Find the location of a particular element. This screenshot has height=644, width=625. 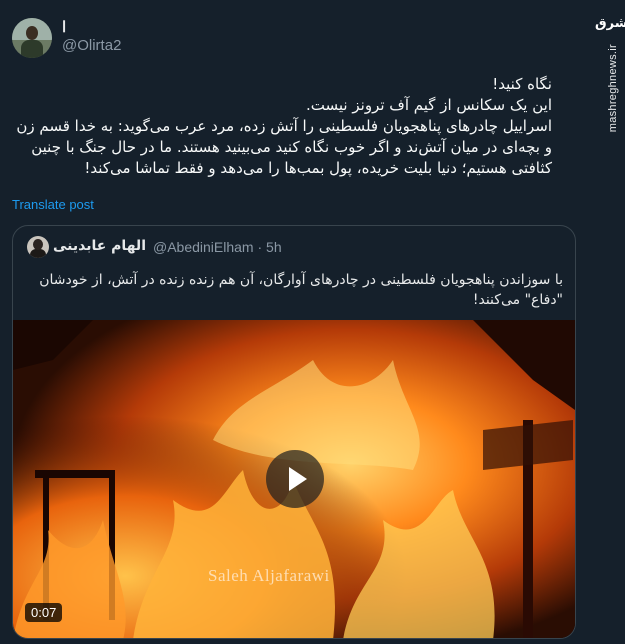

avatar is located at coordinates (32, 38).